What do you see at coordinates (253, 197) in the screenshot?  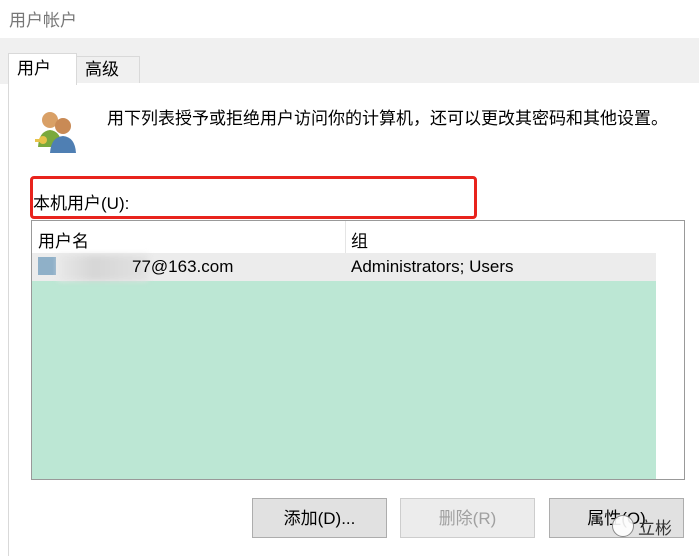 I see `annotation-highlight-box` at bounding box center [253, 197].